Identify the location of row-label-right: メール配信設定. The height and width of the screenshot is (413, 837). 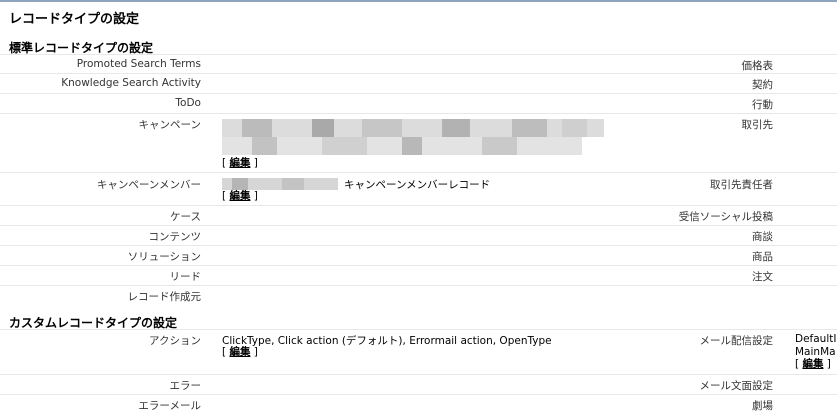
(736, 341).